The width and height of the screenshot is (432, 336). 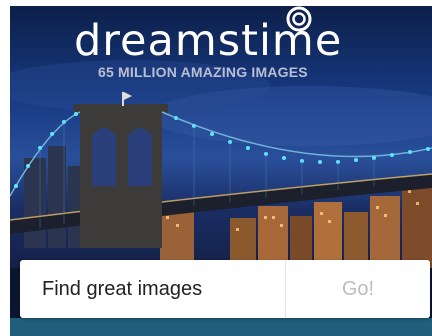 What do you see at coordinates (203, 72) in the screenshot?
I see `tagline: 65 MILLION AMAZING IMAGES` at bounding box center [203, 72].